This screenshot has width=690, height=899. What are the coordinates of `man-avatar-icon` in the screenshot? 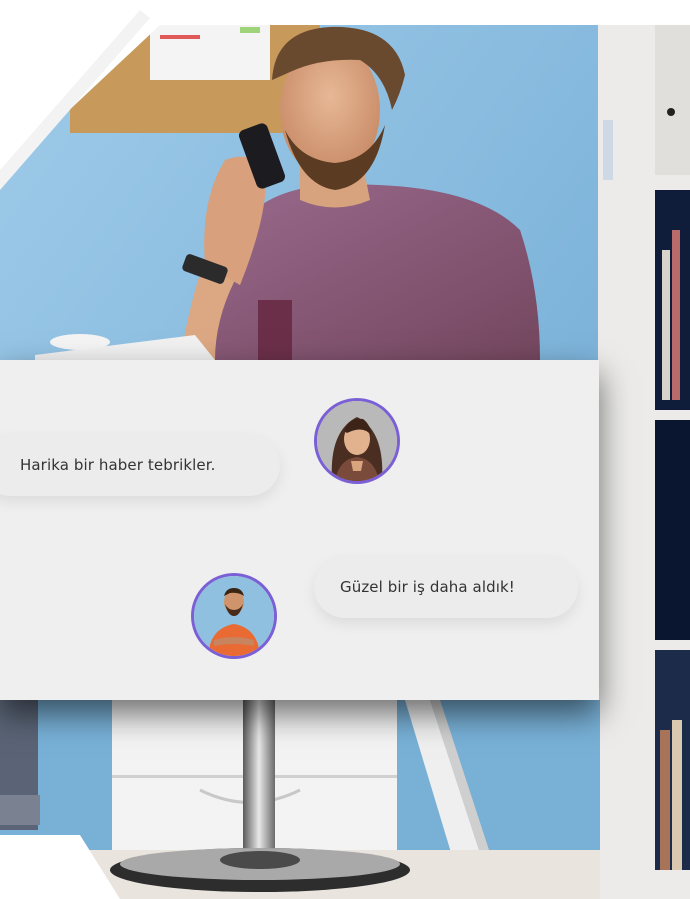 It's located at (234, 616).